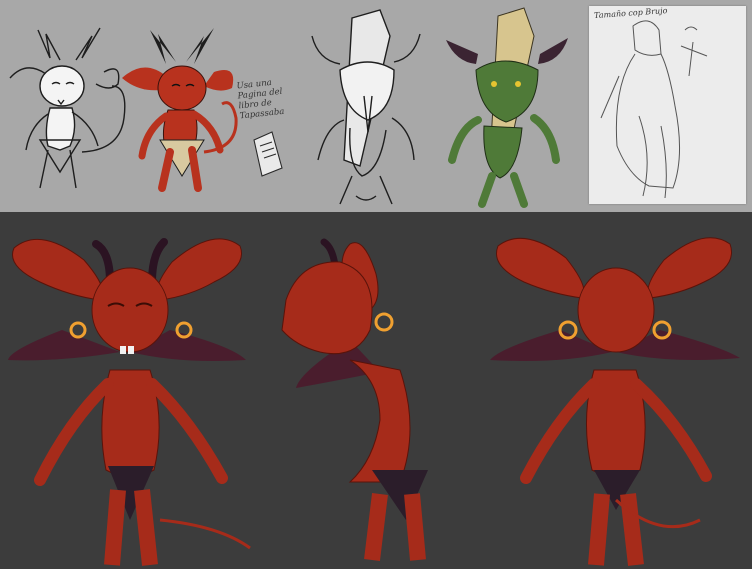 This screenshot has height=569, width=752. Describe the element at coordinates (507, 107) in the screenshot. I see `sketch-goblin-colored` at that location.